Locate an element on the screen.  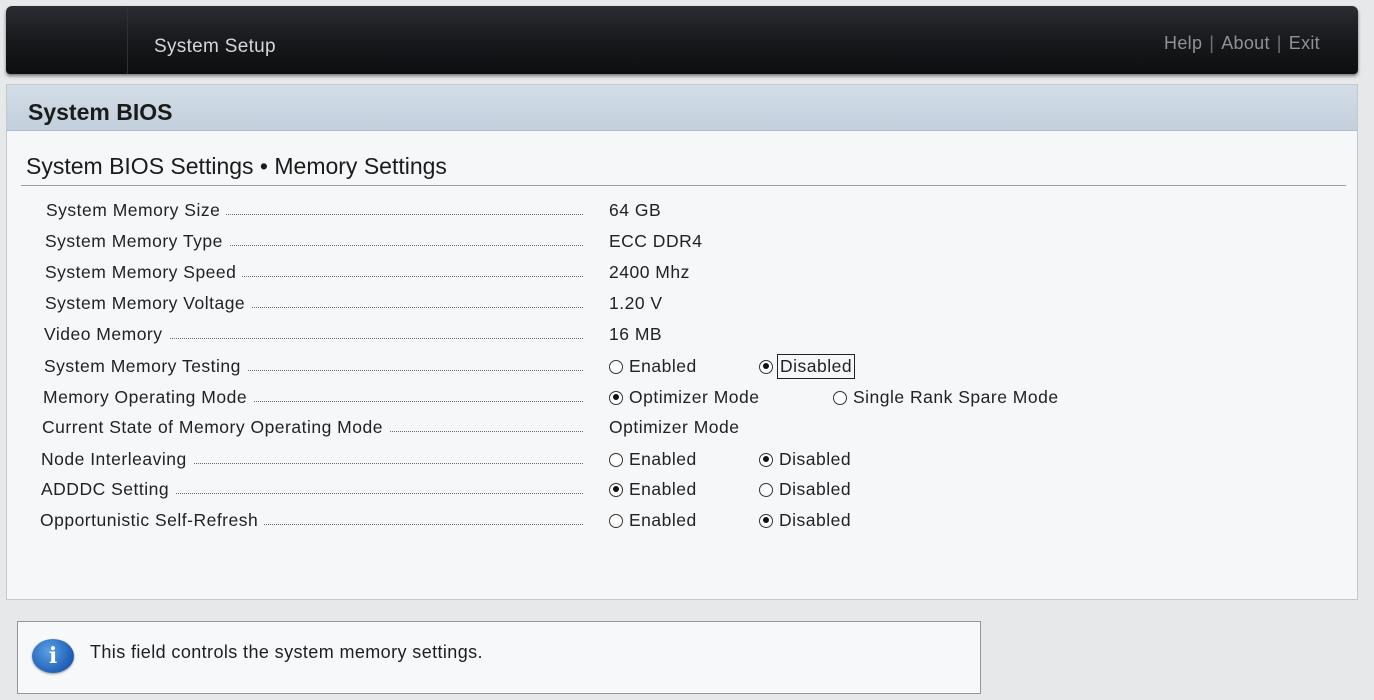
setting-value: 2400 Mhz is located at coordinates (649, 272).